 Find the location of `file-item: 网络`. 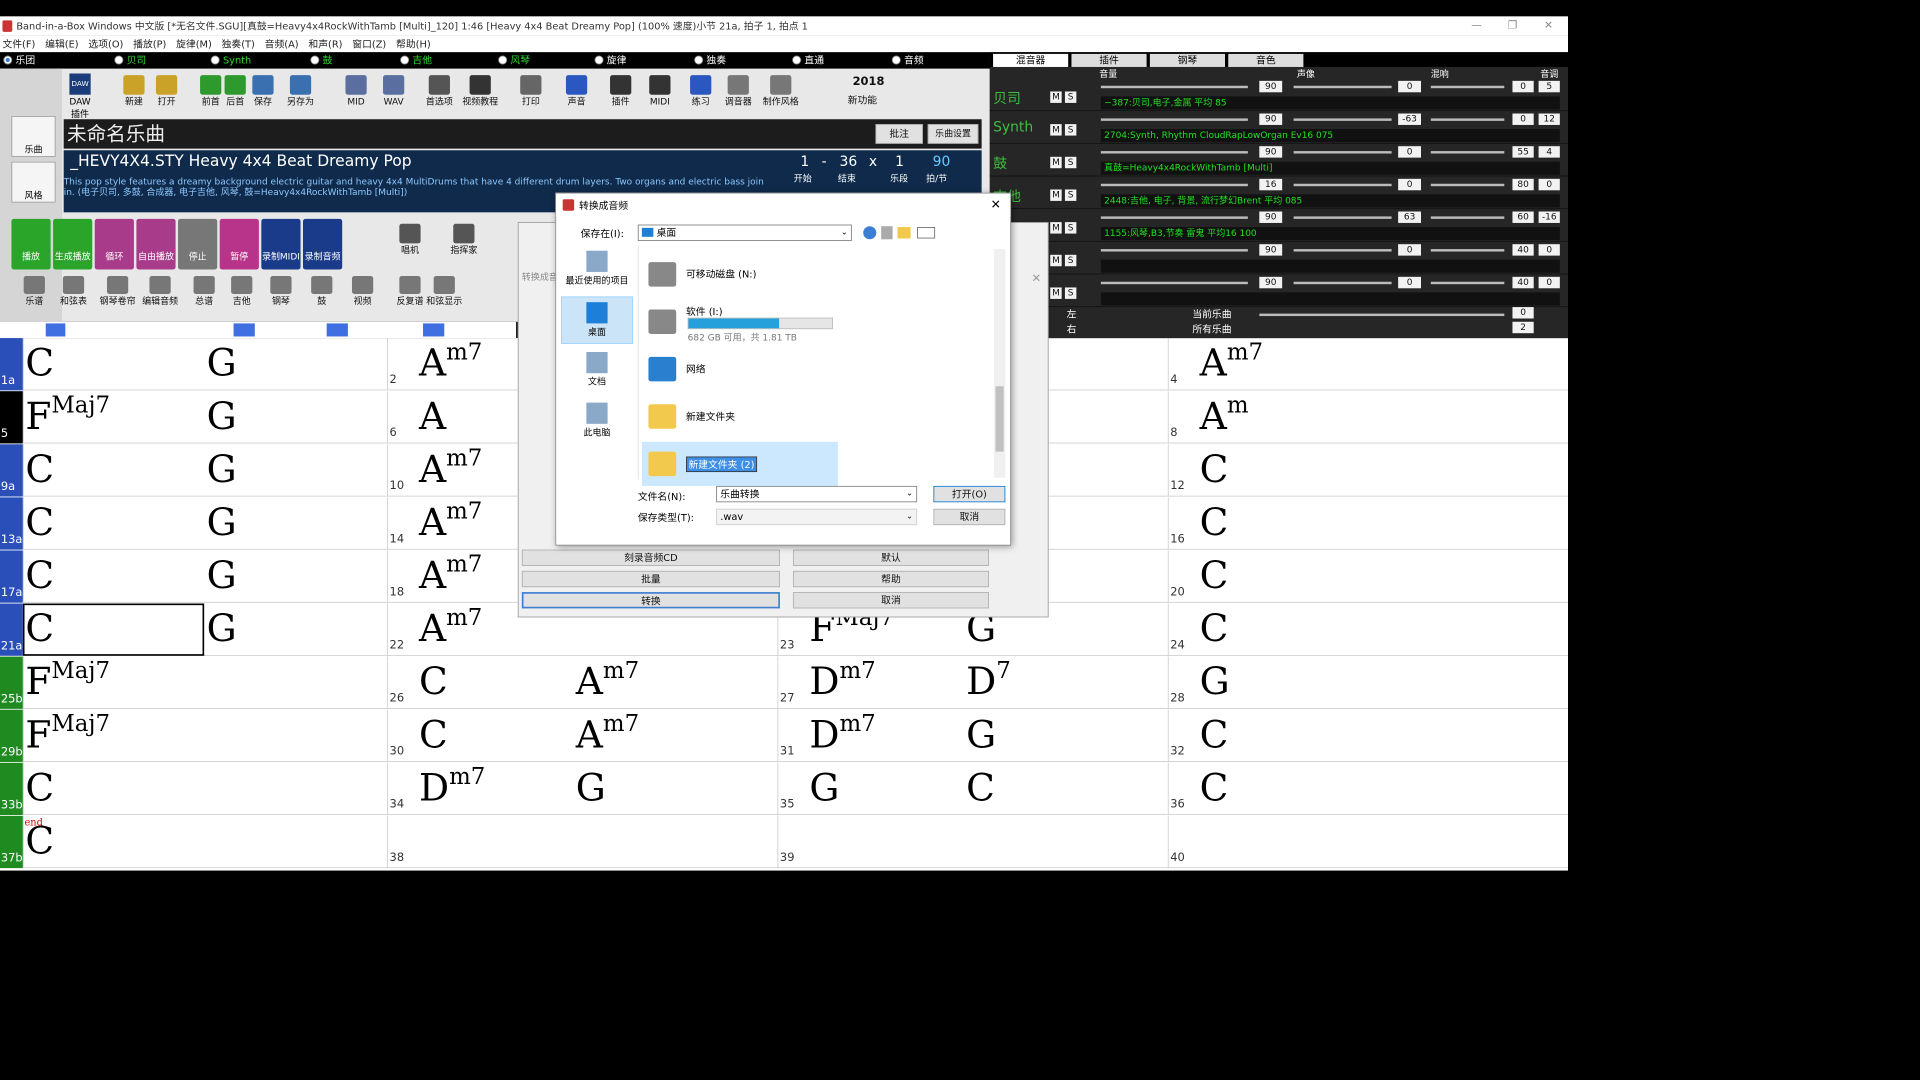

file-item: 网络 is located at coordinates (740, 369).